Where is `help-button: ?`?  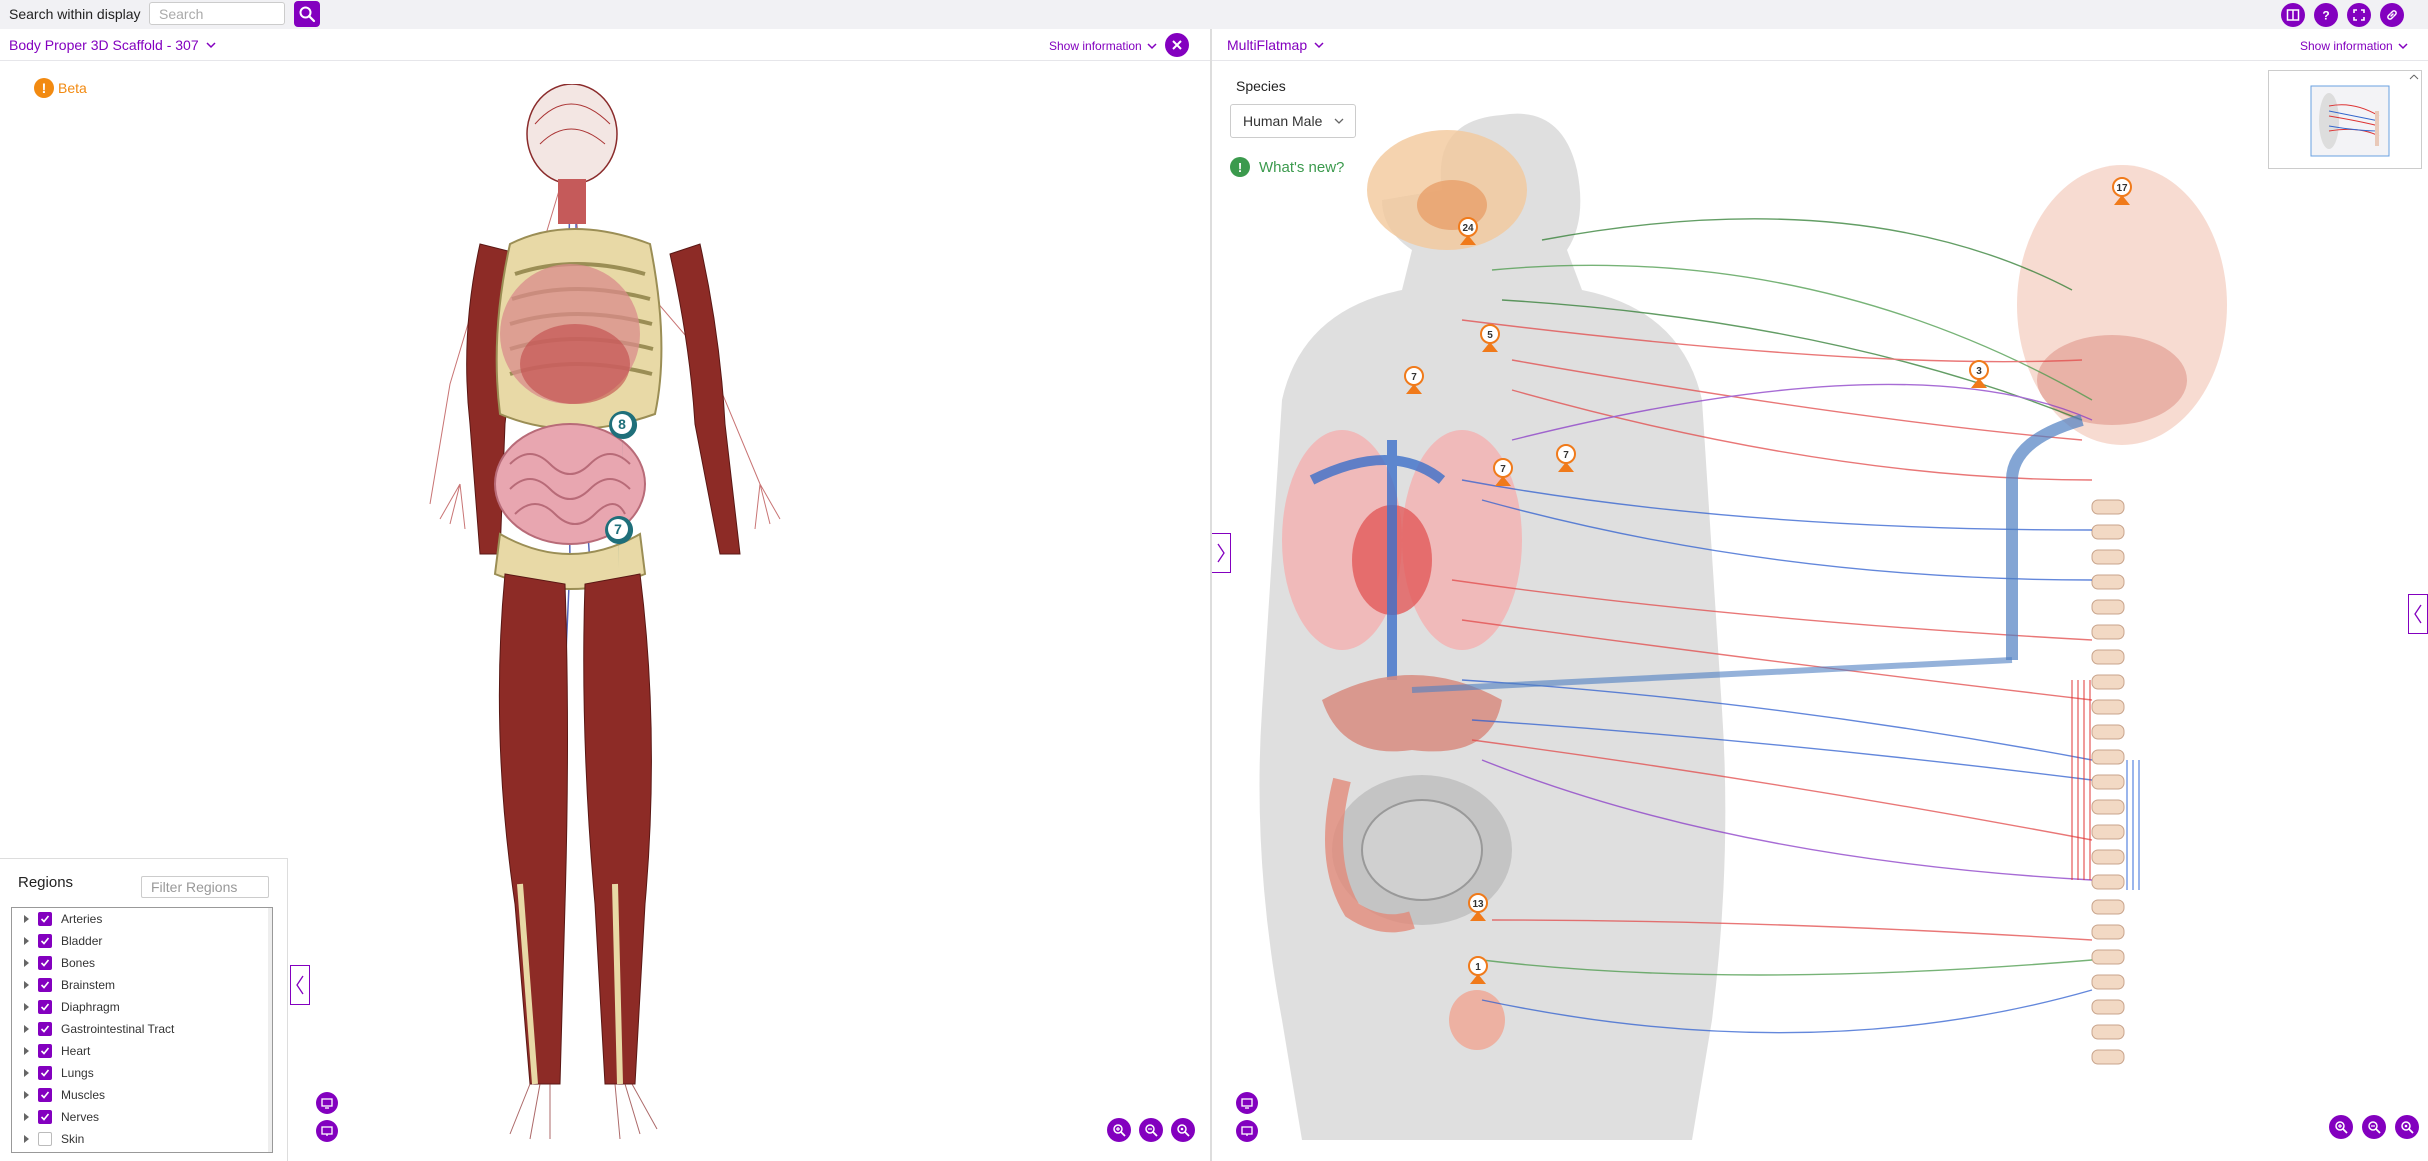 help-button: ? is located at coordinates (2326, 15).